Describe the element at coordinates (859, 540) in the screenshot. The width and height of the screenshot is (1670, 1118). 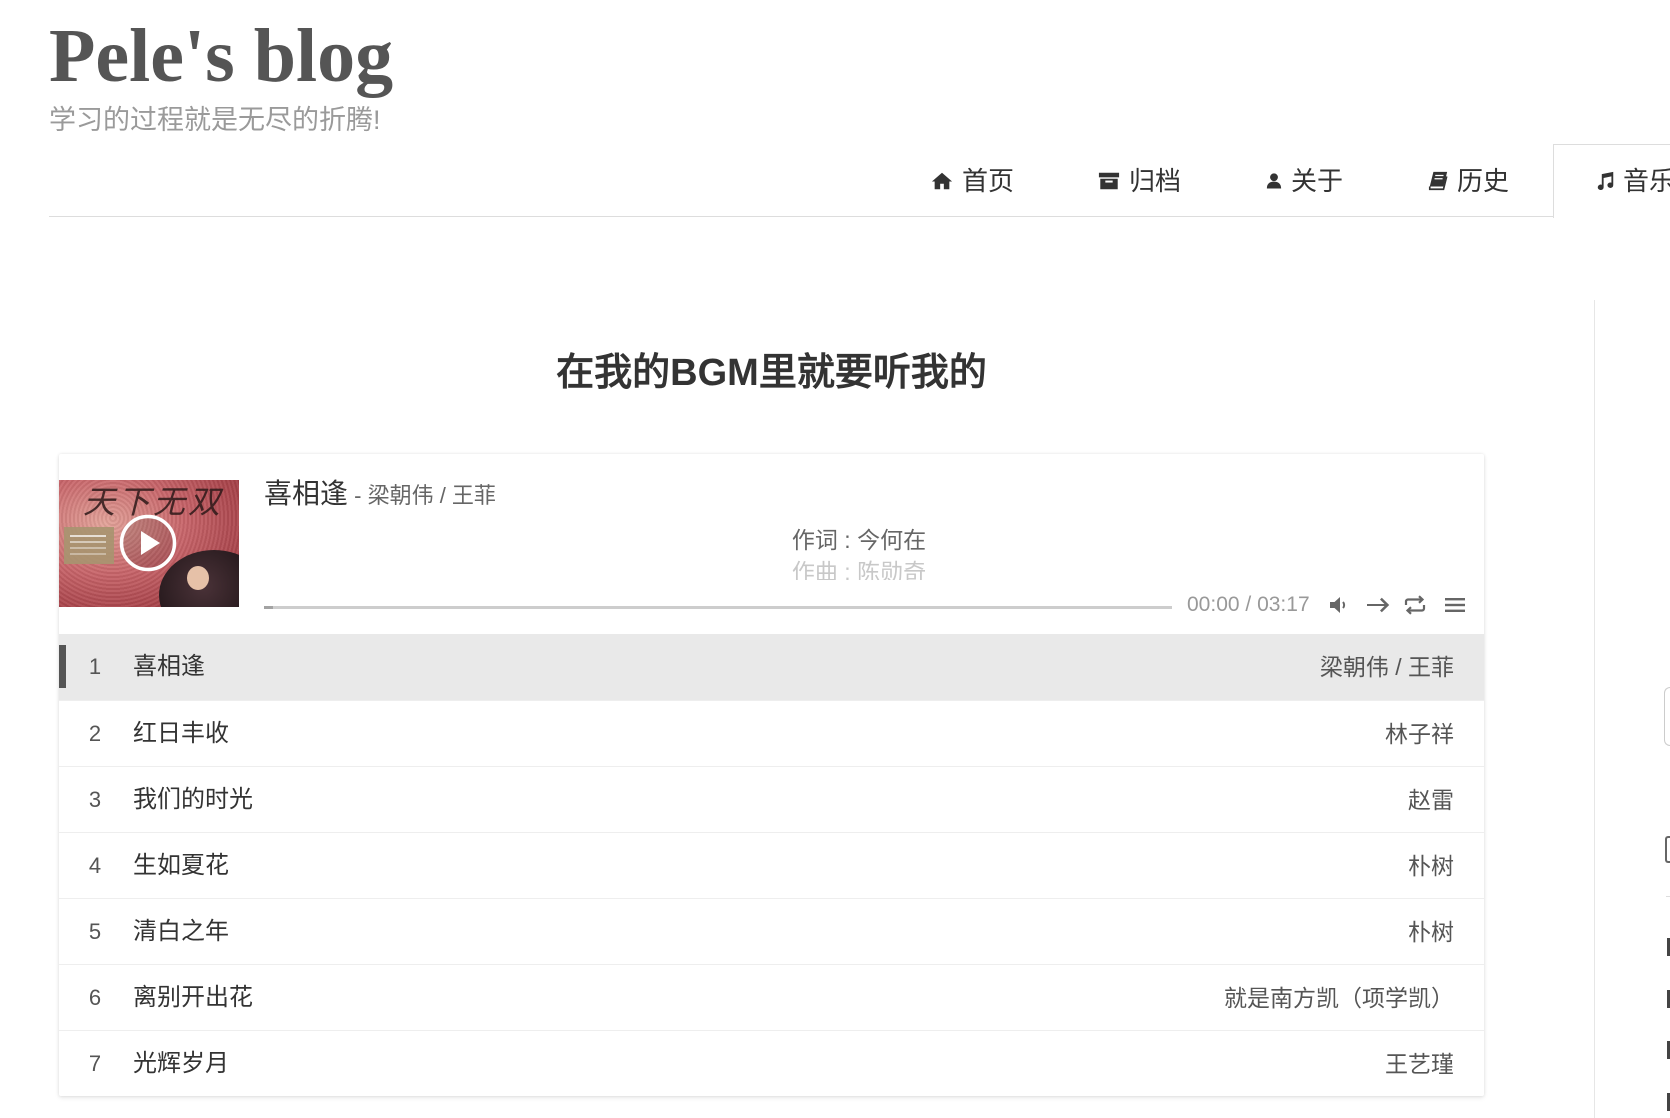
I see `lyric-line-current: 作词 : 今何在` at that location.